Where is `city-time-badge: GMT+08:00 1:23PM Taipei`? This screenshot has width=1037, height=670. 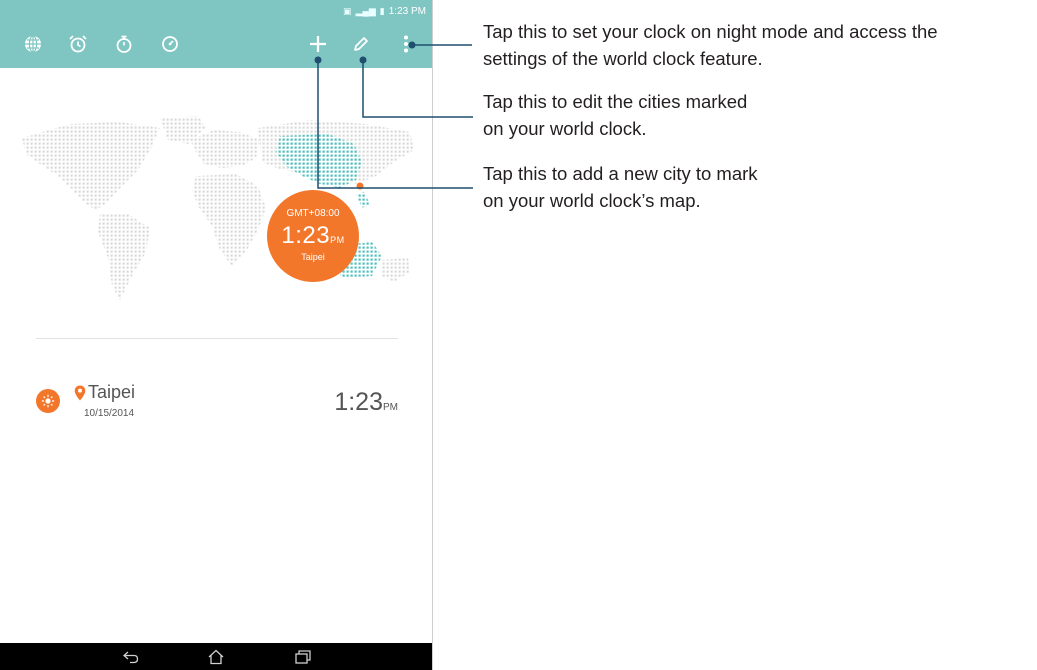
city-time-badge: GMT+08:00 1:23PM Taipei is located at coordinates (313, 236).